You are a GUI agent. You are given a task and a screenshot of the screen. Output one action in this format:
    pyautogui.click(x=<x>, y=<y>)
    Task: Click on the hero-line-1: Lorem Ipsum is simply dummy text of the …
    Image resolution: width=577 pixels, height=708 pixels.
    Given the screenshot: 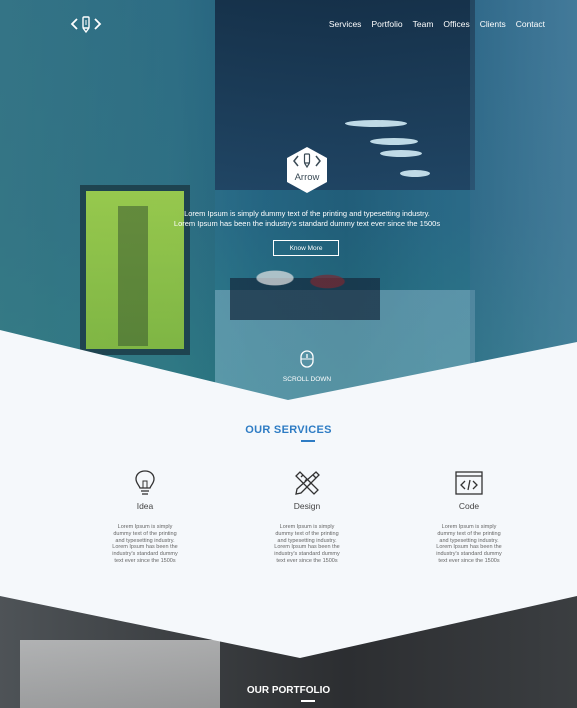 What is the action you would take?
    pyautogui.click(x=307, y=213)
    